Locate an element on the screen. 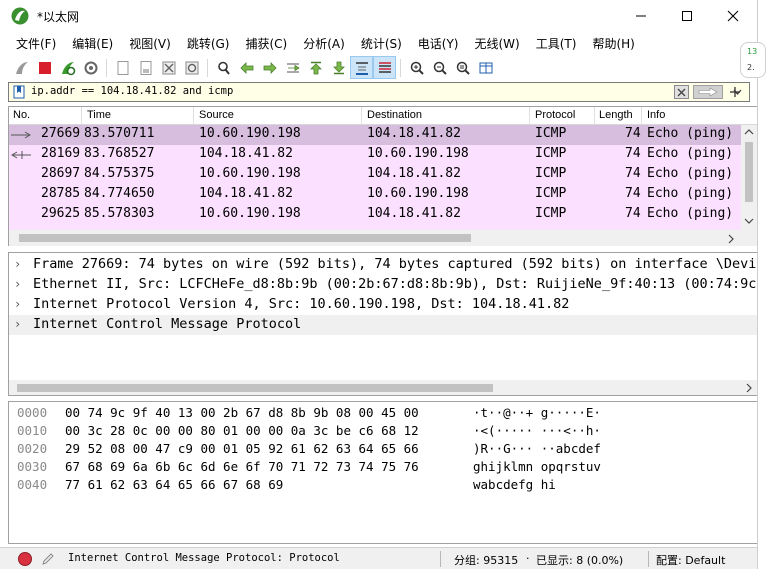  go-last-icon is located at coordinates (338, 67).